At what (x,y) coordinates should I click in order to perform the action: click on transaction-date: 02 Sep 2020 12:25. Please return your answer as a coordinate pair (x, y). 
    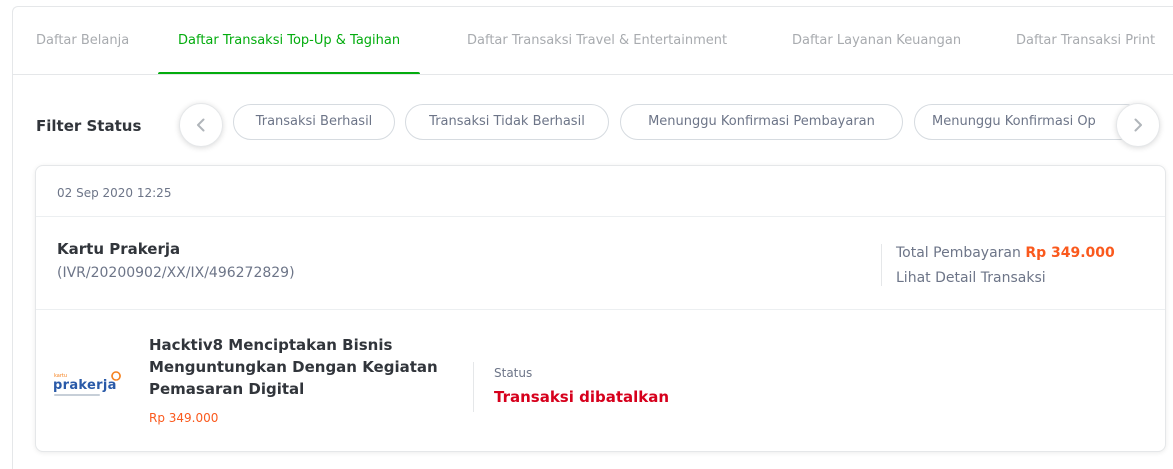
    Looking at the image, I should click on (114, 193).